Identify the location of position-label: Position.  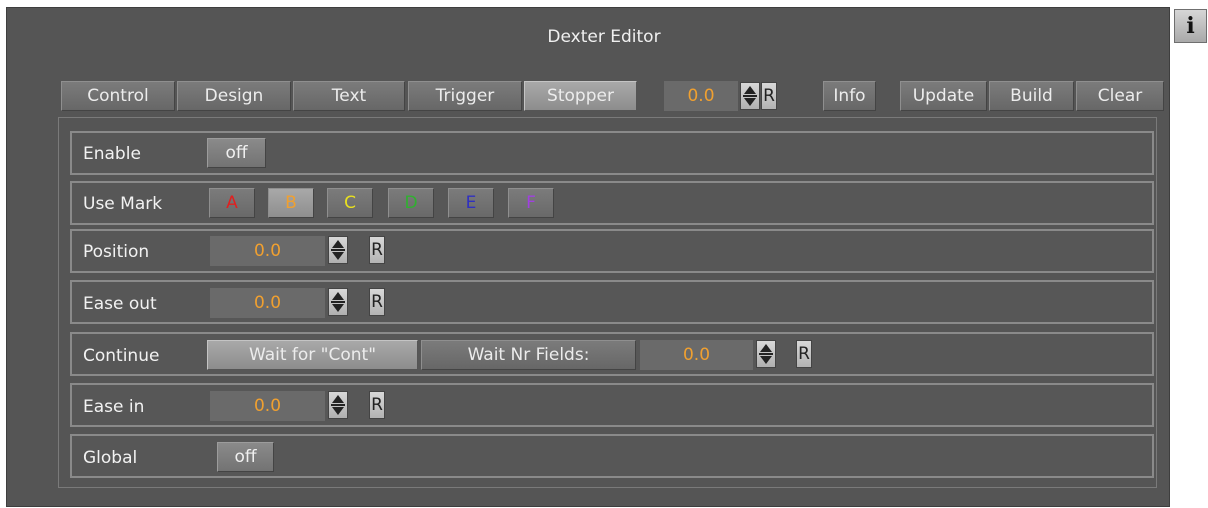
(116, 252).